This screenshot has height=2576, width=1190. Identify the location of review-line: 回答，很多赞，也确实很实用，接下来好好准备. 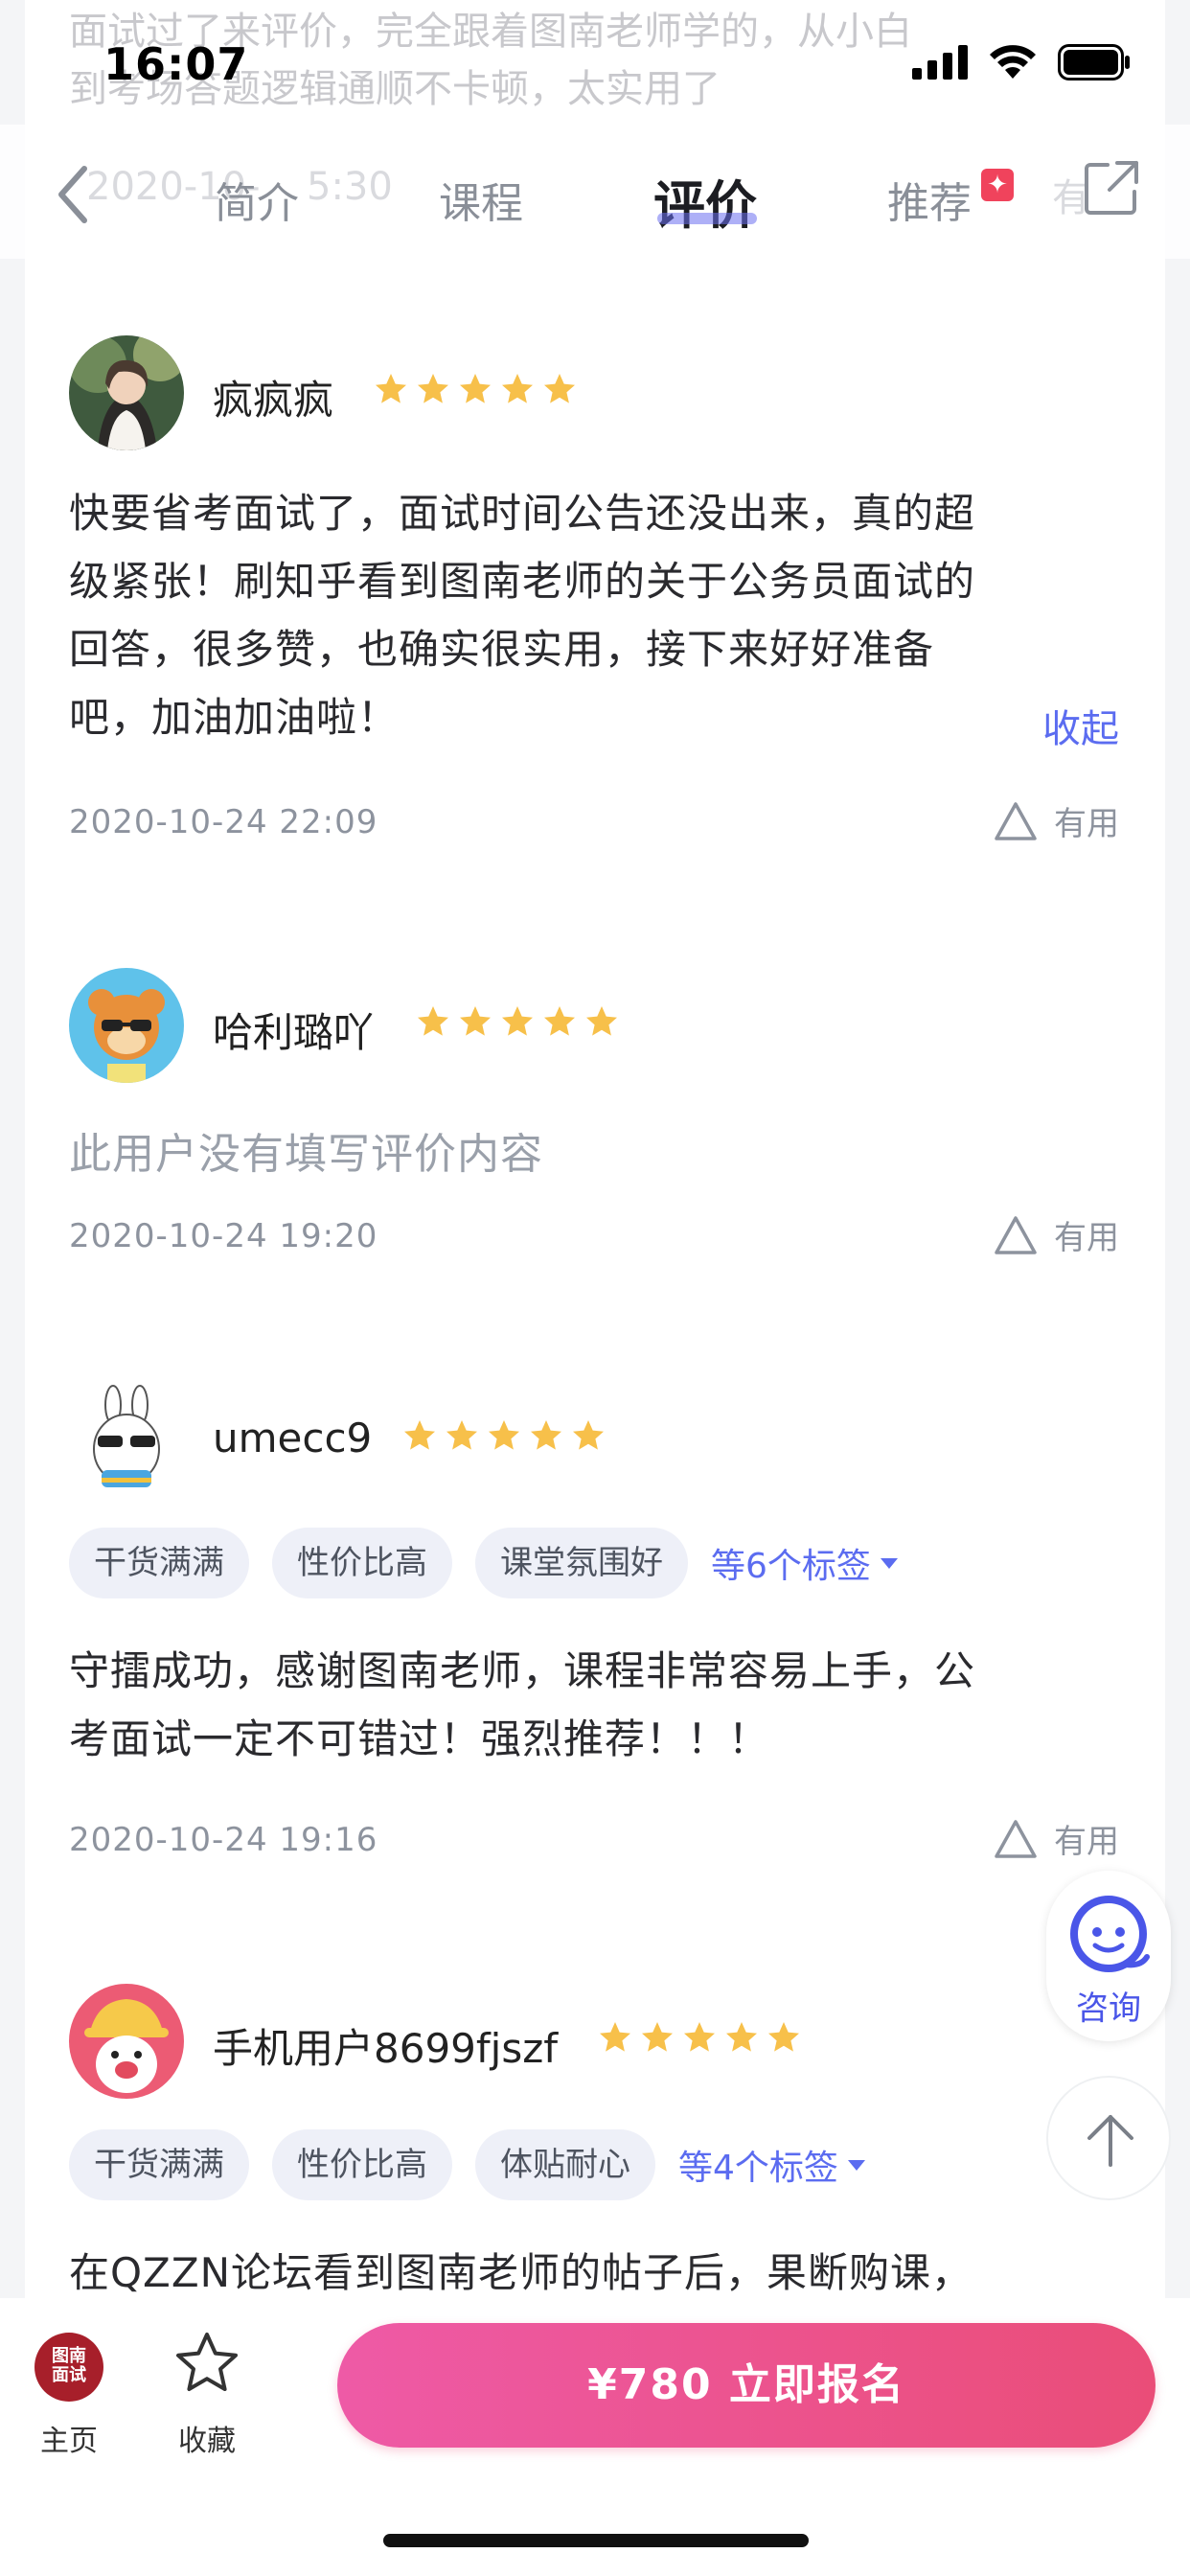
(502, 649).